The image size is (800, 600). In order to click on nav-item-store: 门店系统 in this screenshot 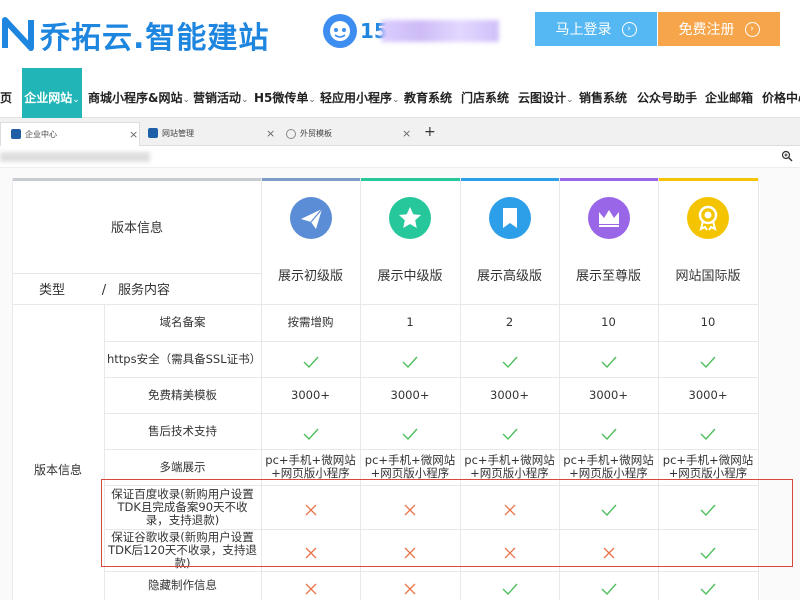, I will do `click(485, 93)`.